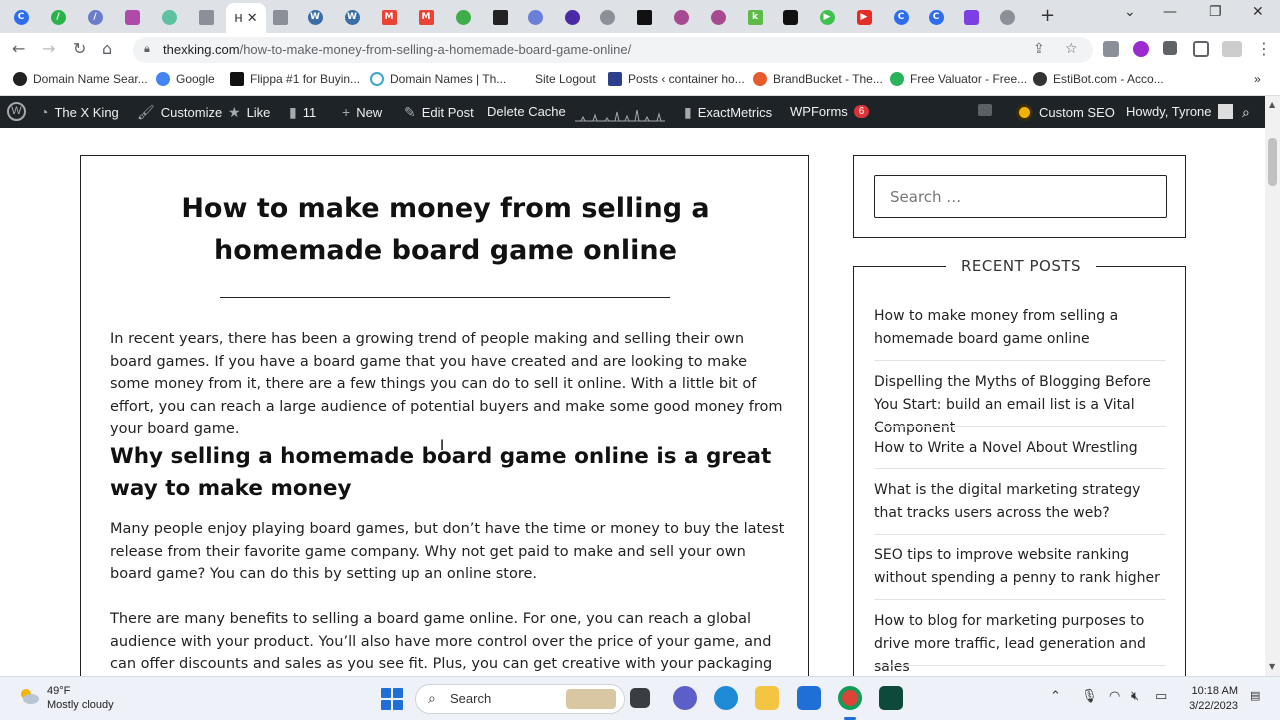 Image resolution: width=1280 pixels, height=720 pixels. I want to click on chevron-down-icon: ⌄, so click(1130, 12).